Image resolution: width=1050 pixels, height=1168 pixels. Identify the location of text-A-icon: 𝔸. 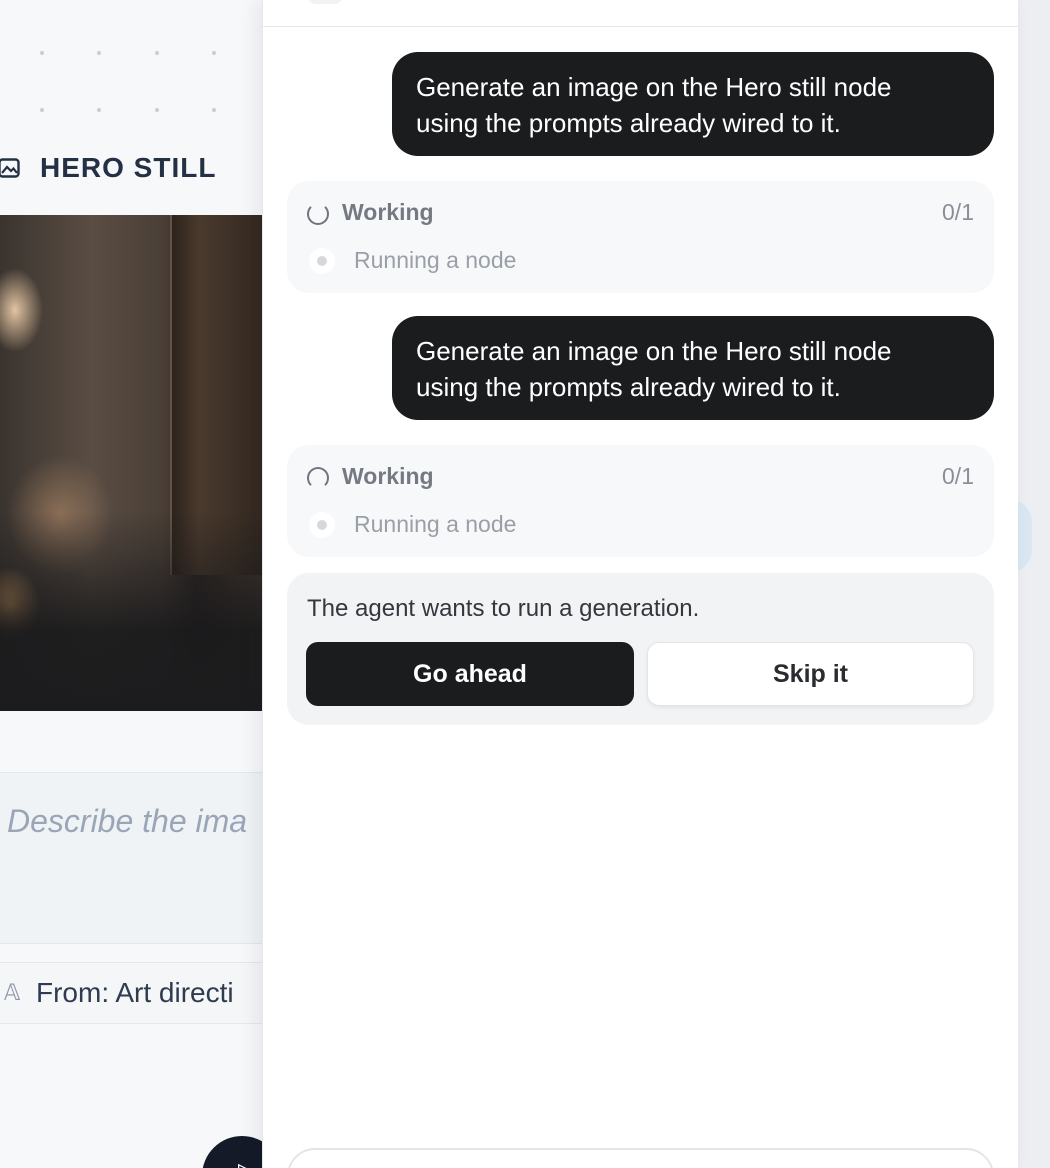
(12, 992).